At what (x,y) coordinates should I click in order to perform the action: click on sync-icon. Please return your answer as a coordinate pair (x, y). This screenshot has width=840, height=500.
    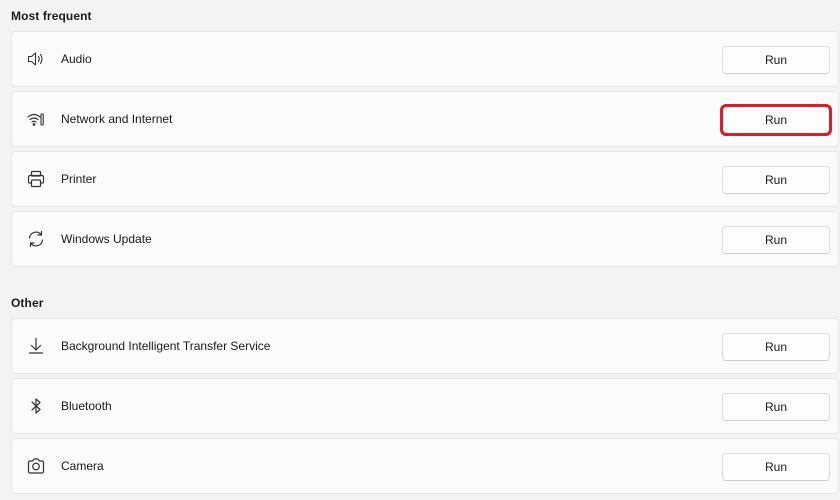
    Looking at the image, I should click on (36, 239).